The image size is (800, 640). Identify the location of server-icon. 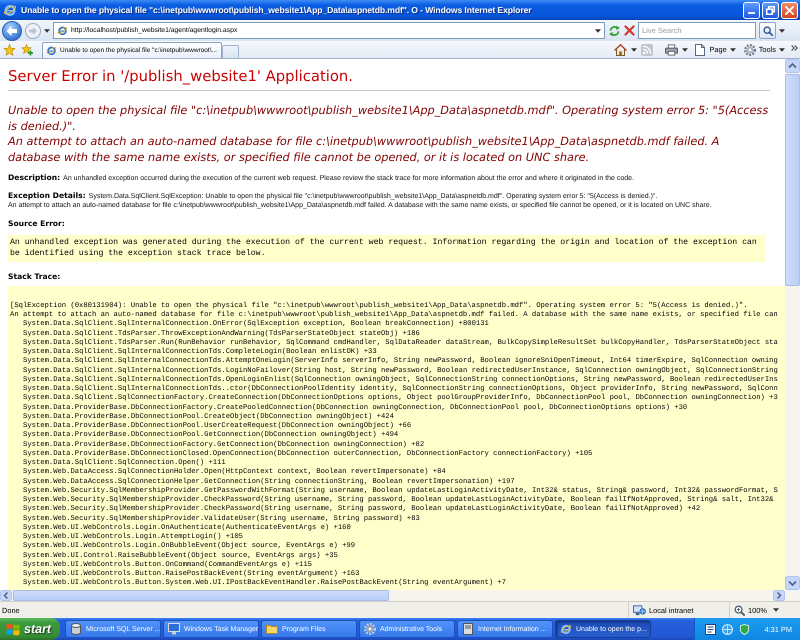
(468, 629).